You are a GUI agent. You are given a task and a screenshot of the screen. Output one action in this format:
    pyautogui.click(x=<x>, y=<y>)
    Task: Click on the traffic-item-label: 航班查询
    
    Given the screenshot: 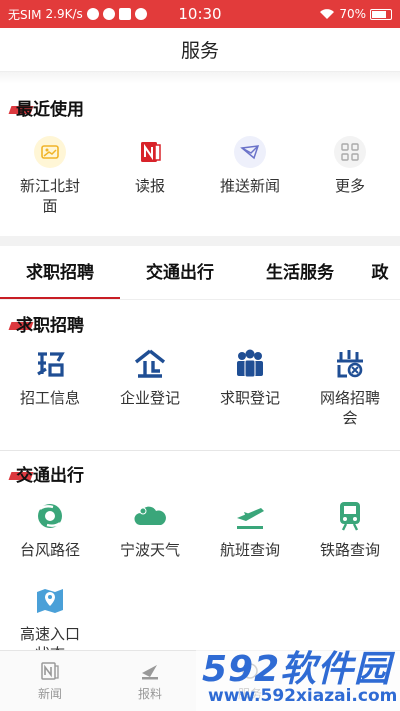 What is the action you would take?
    pyautogui.click(x=249, y=550)
    